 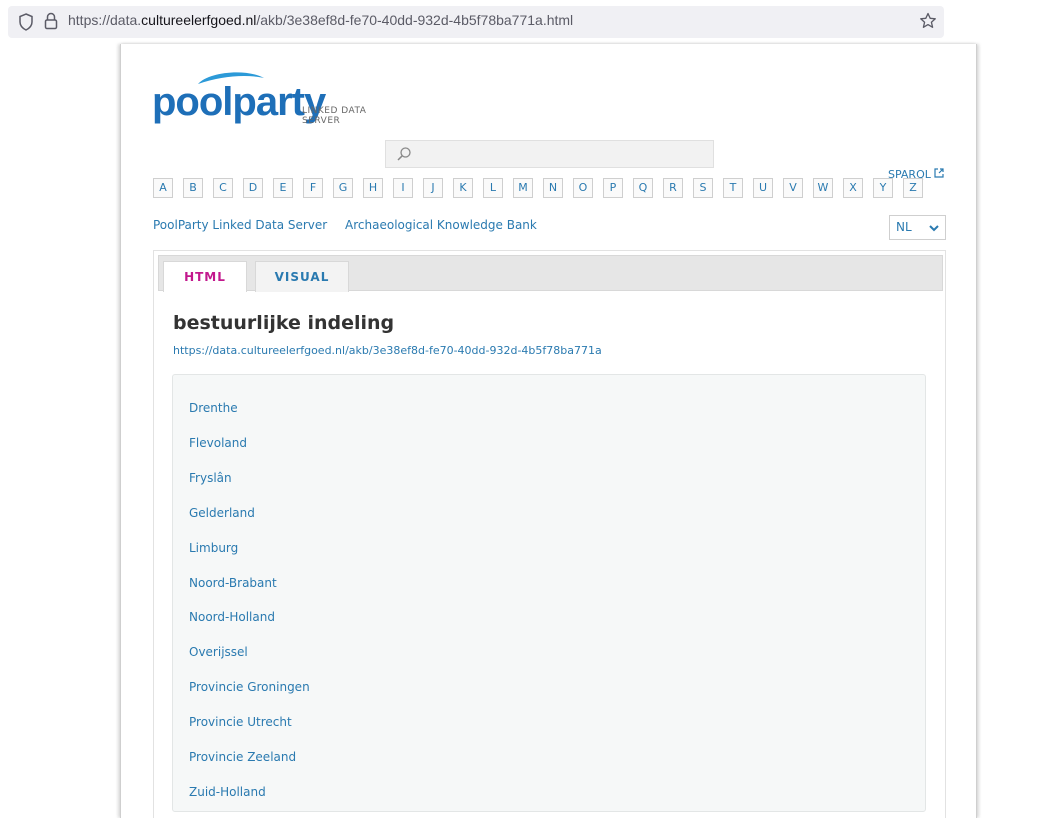 I want to click on alphabet-letter-y: Y, so click(x=883, y=188).